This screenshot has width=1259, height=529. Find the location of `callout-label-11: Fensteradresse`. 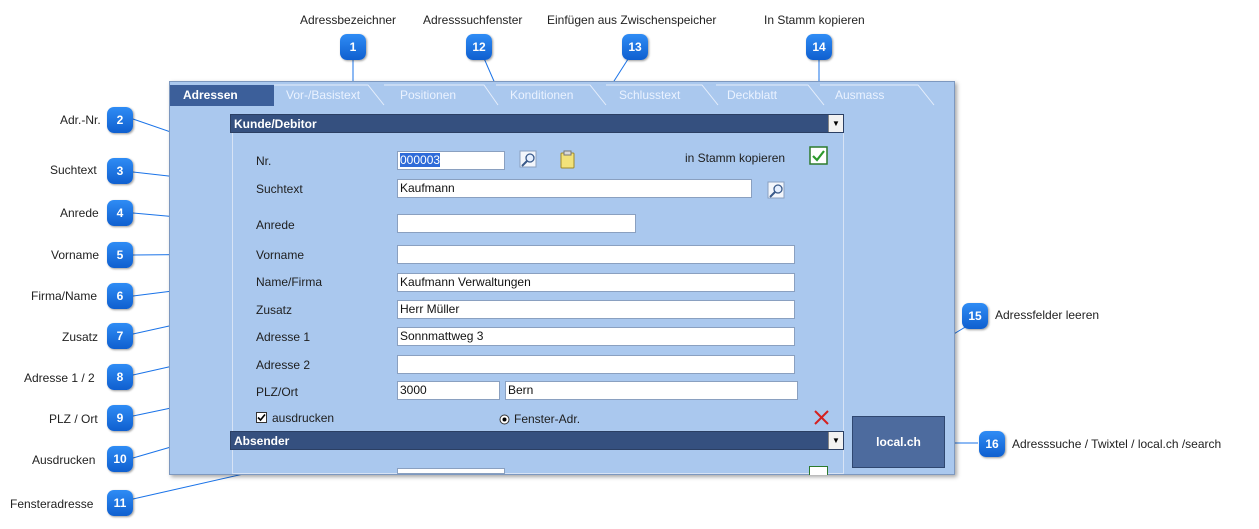

callout-label-11: Fensteradresse is located at coordinates (52, 504).